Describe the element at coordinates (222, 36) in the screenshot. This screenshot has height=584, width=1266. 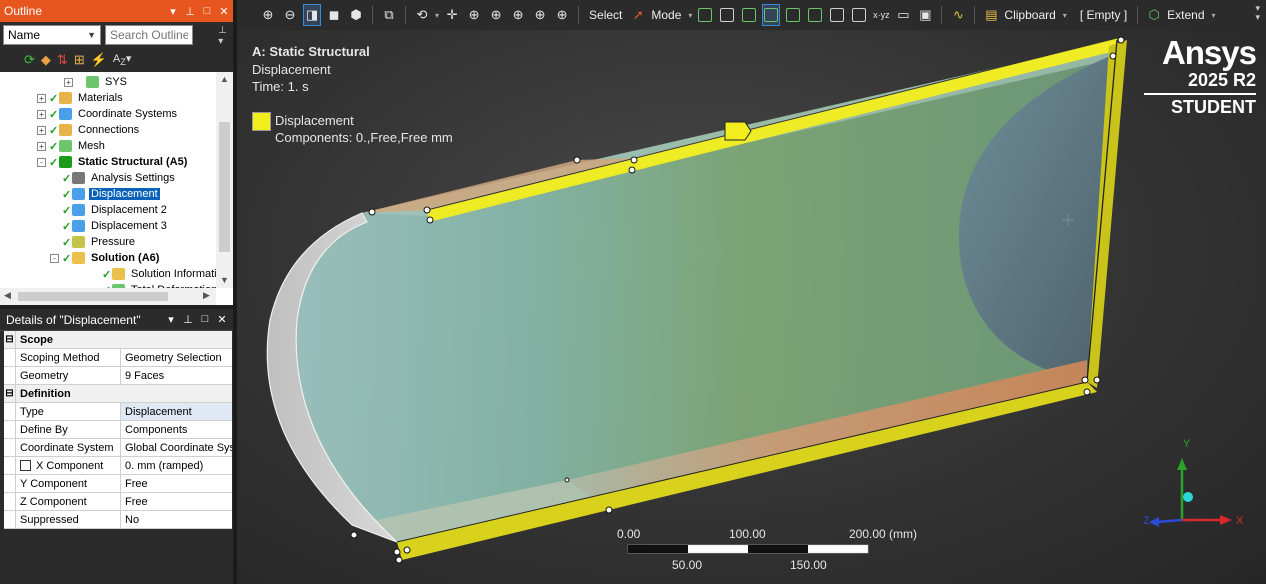
I see `collapse-icon: ⊥ ▾` at that location.